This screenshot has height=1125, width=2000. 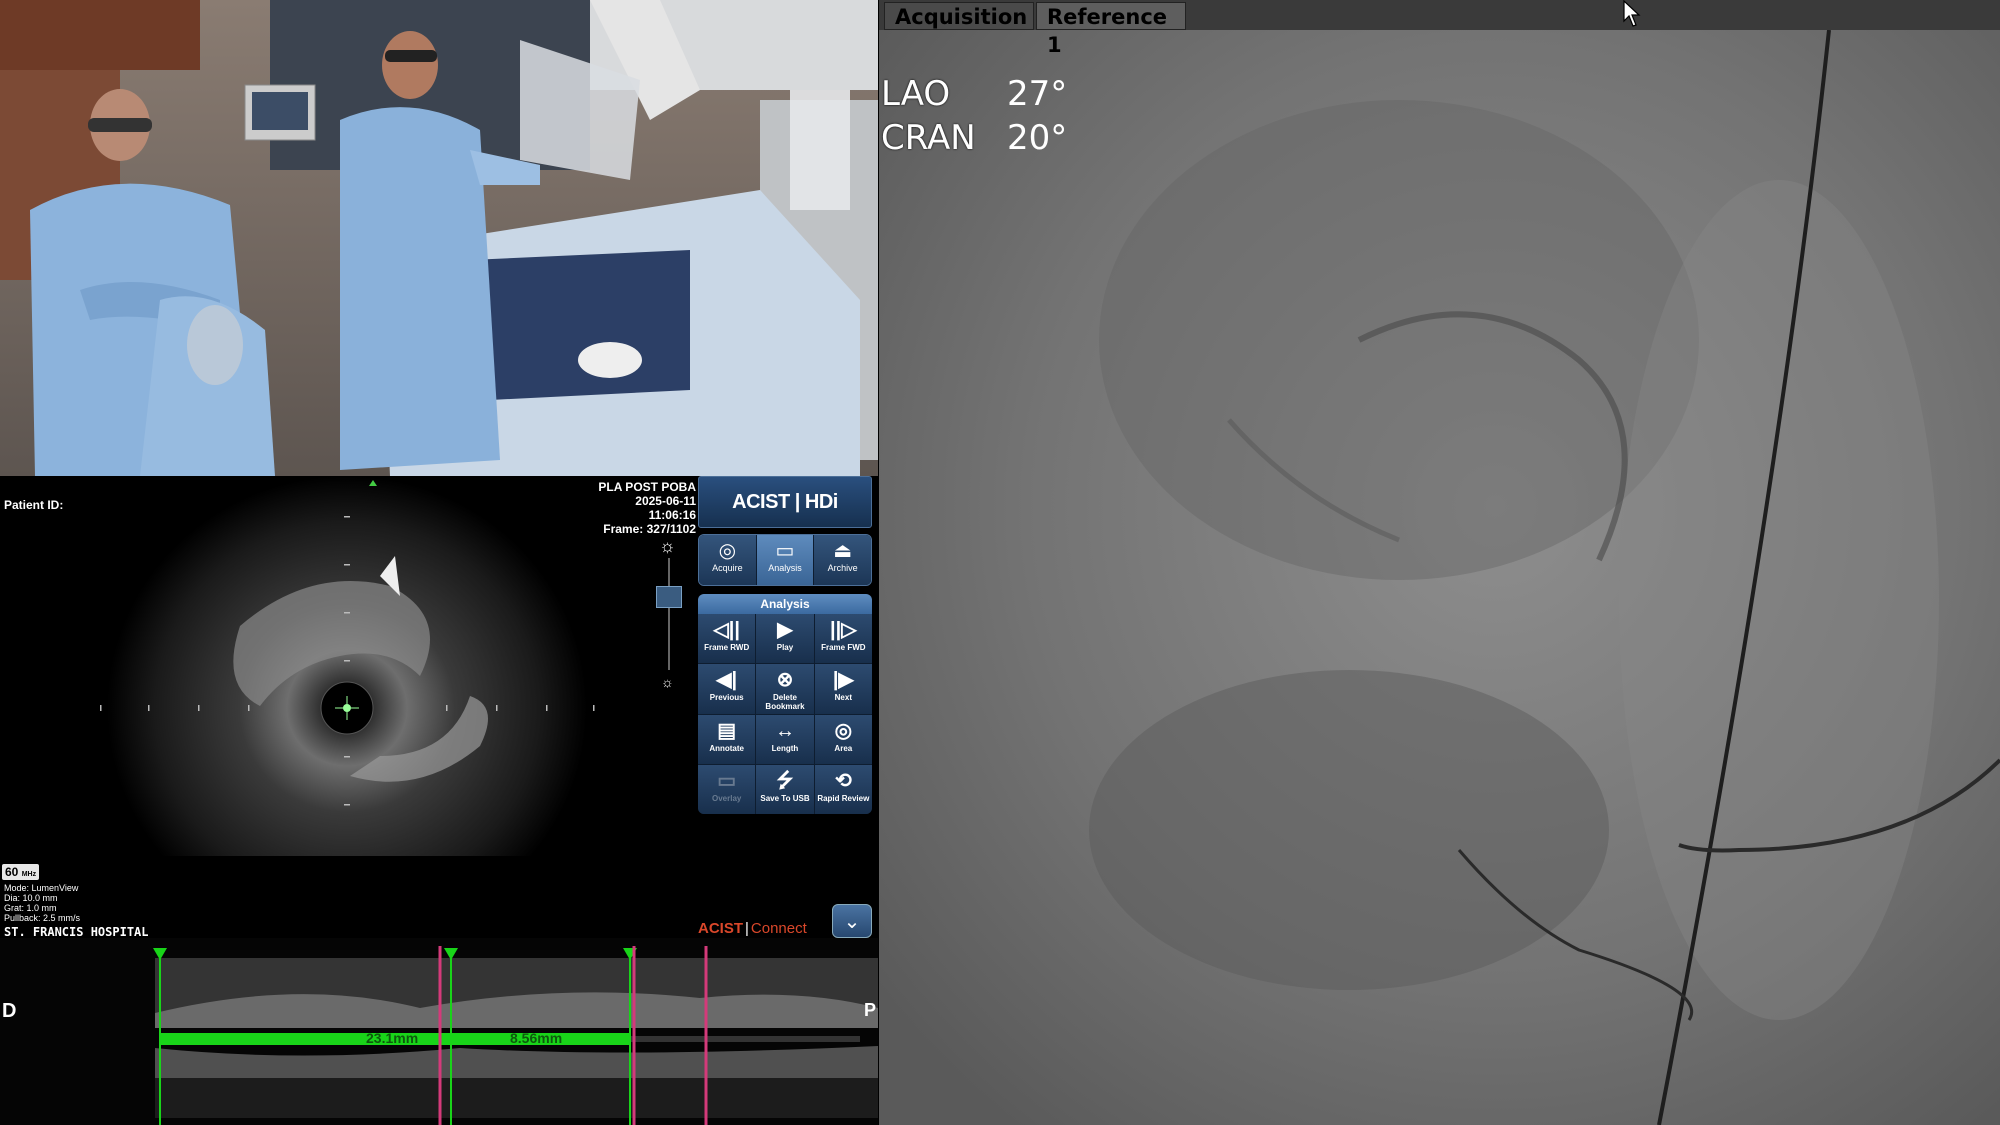 What do you see at coordinates (1037, 138) in the screenshot?
I see `cran-angle-value: 20°` at bounding box center [1037, 138].